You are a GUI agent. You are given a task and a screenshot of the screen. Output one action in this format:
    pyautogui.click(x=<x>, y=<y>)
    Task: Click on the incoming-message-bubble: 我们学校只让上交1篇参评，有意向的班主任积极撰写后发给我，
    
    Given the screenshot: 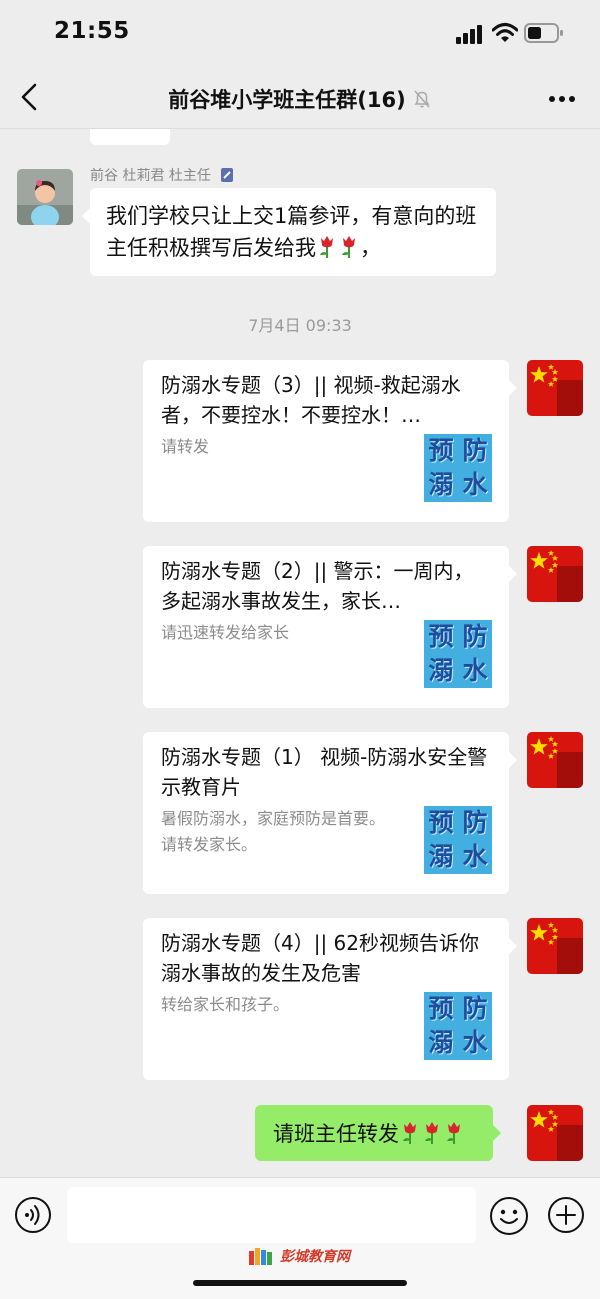 What is the action you would take?
    pyautogui.click(x=289, y=232)
    